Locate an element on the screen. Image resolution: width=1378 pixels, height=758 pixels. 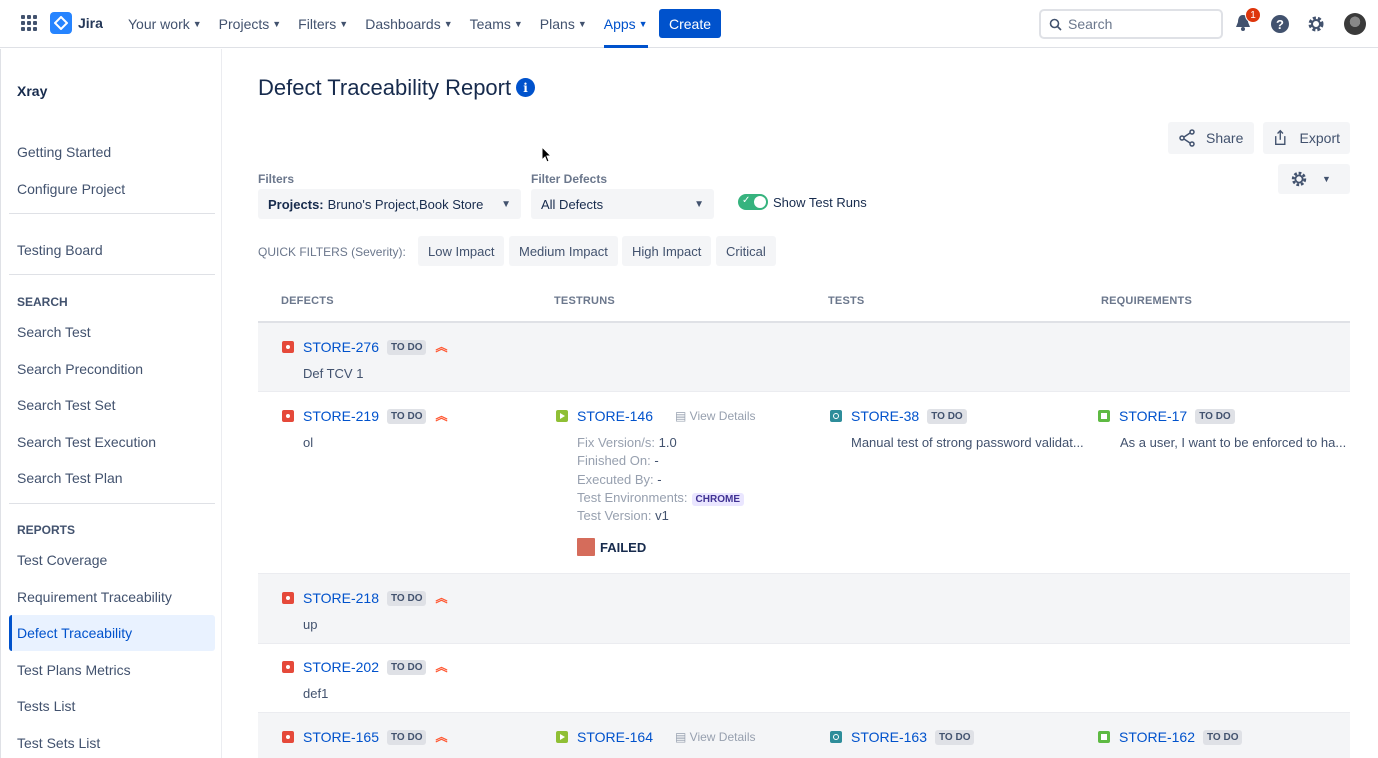
filter-defects-select: All Defects ▼ is located at coordinates (622, 204).